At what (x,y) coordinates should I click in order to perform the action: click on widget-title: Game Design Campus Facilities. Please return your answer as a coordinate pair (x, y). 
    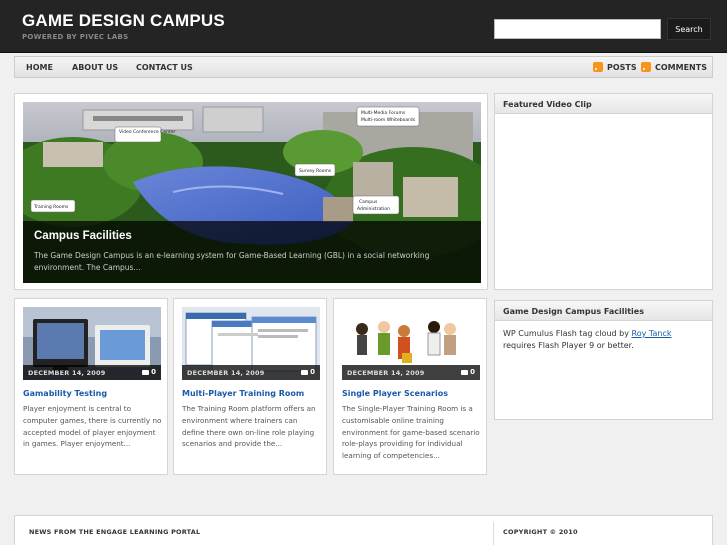
    Looking at the image, I should click on (603, 311).